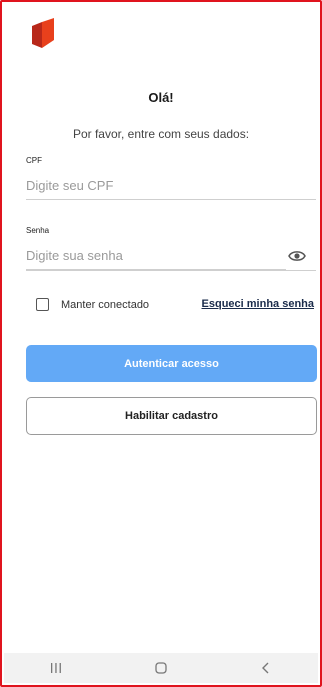  I want to click on brand-logo-icon, so click(43, 33).